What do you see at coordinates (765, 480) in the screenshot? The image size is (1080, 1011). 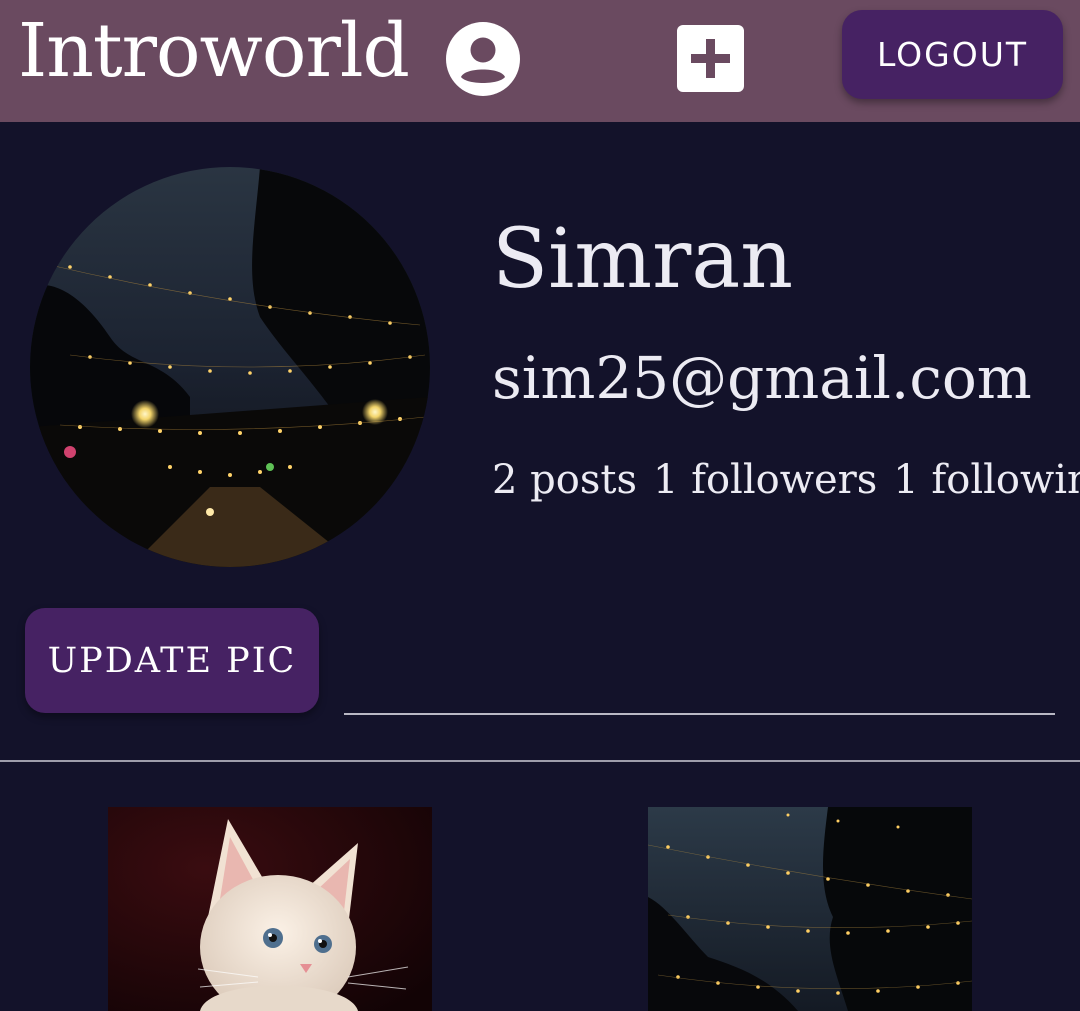 I see `followers-count: 1 followers` at bounding box center [765, 480].